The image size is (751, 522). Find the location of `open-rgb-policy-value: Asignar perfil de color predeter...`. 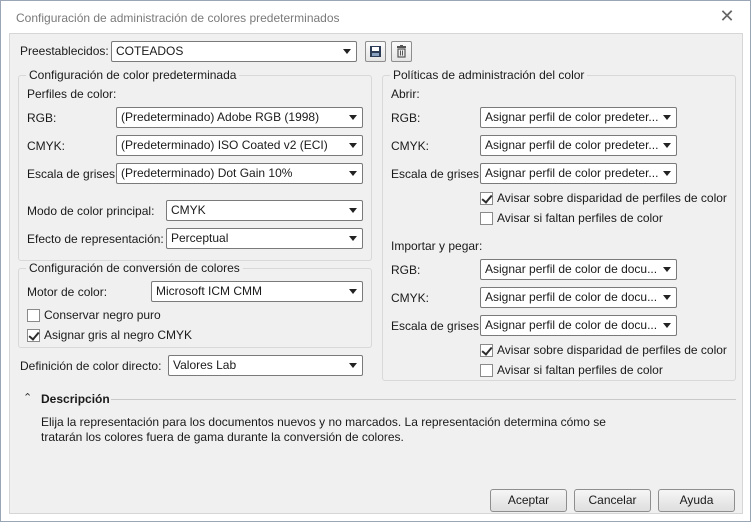

open-rgb-policy-value: Asignar perfil de color predeter... is located at coordinates (572, 117).